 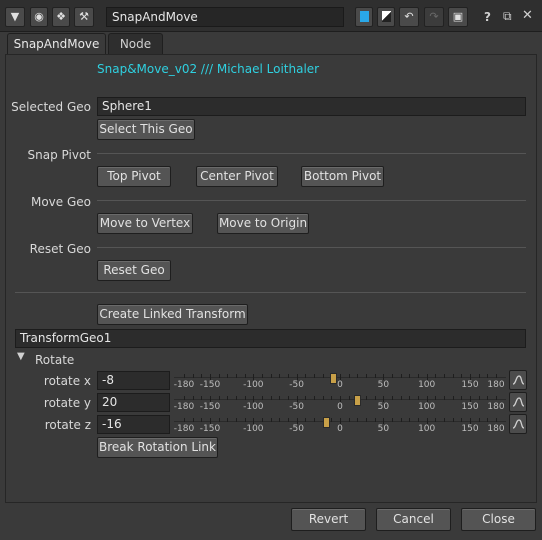 I want to click on slider-tick-label: 100, so click(x=427, y=429).